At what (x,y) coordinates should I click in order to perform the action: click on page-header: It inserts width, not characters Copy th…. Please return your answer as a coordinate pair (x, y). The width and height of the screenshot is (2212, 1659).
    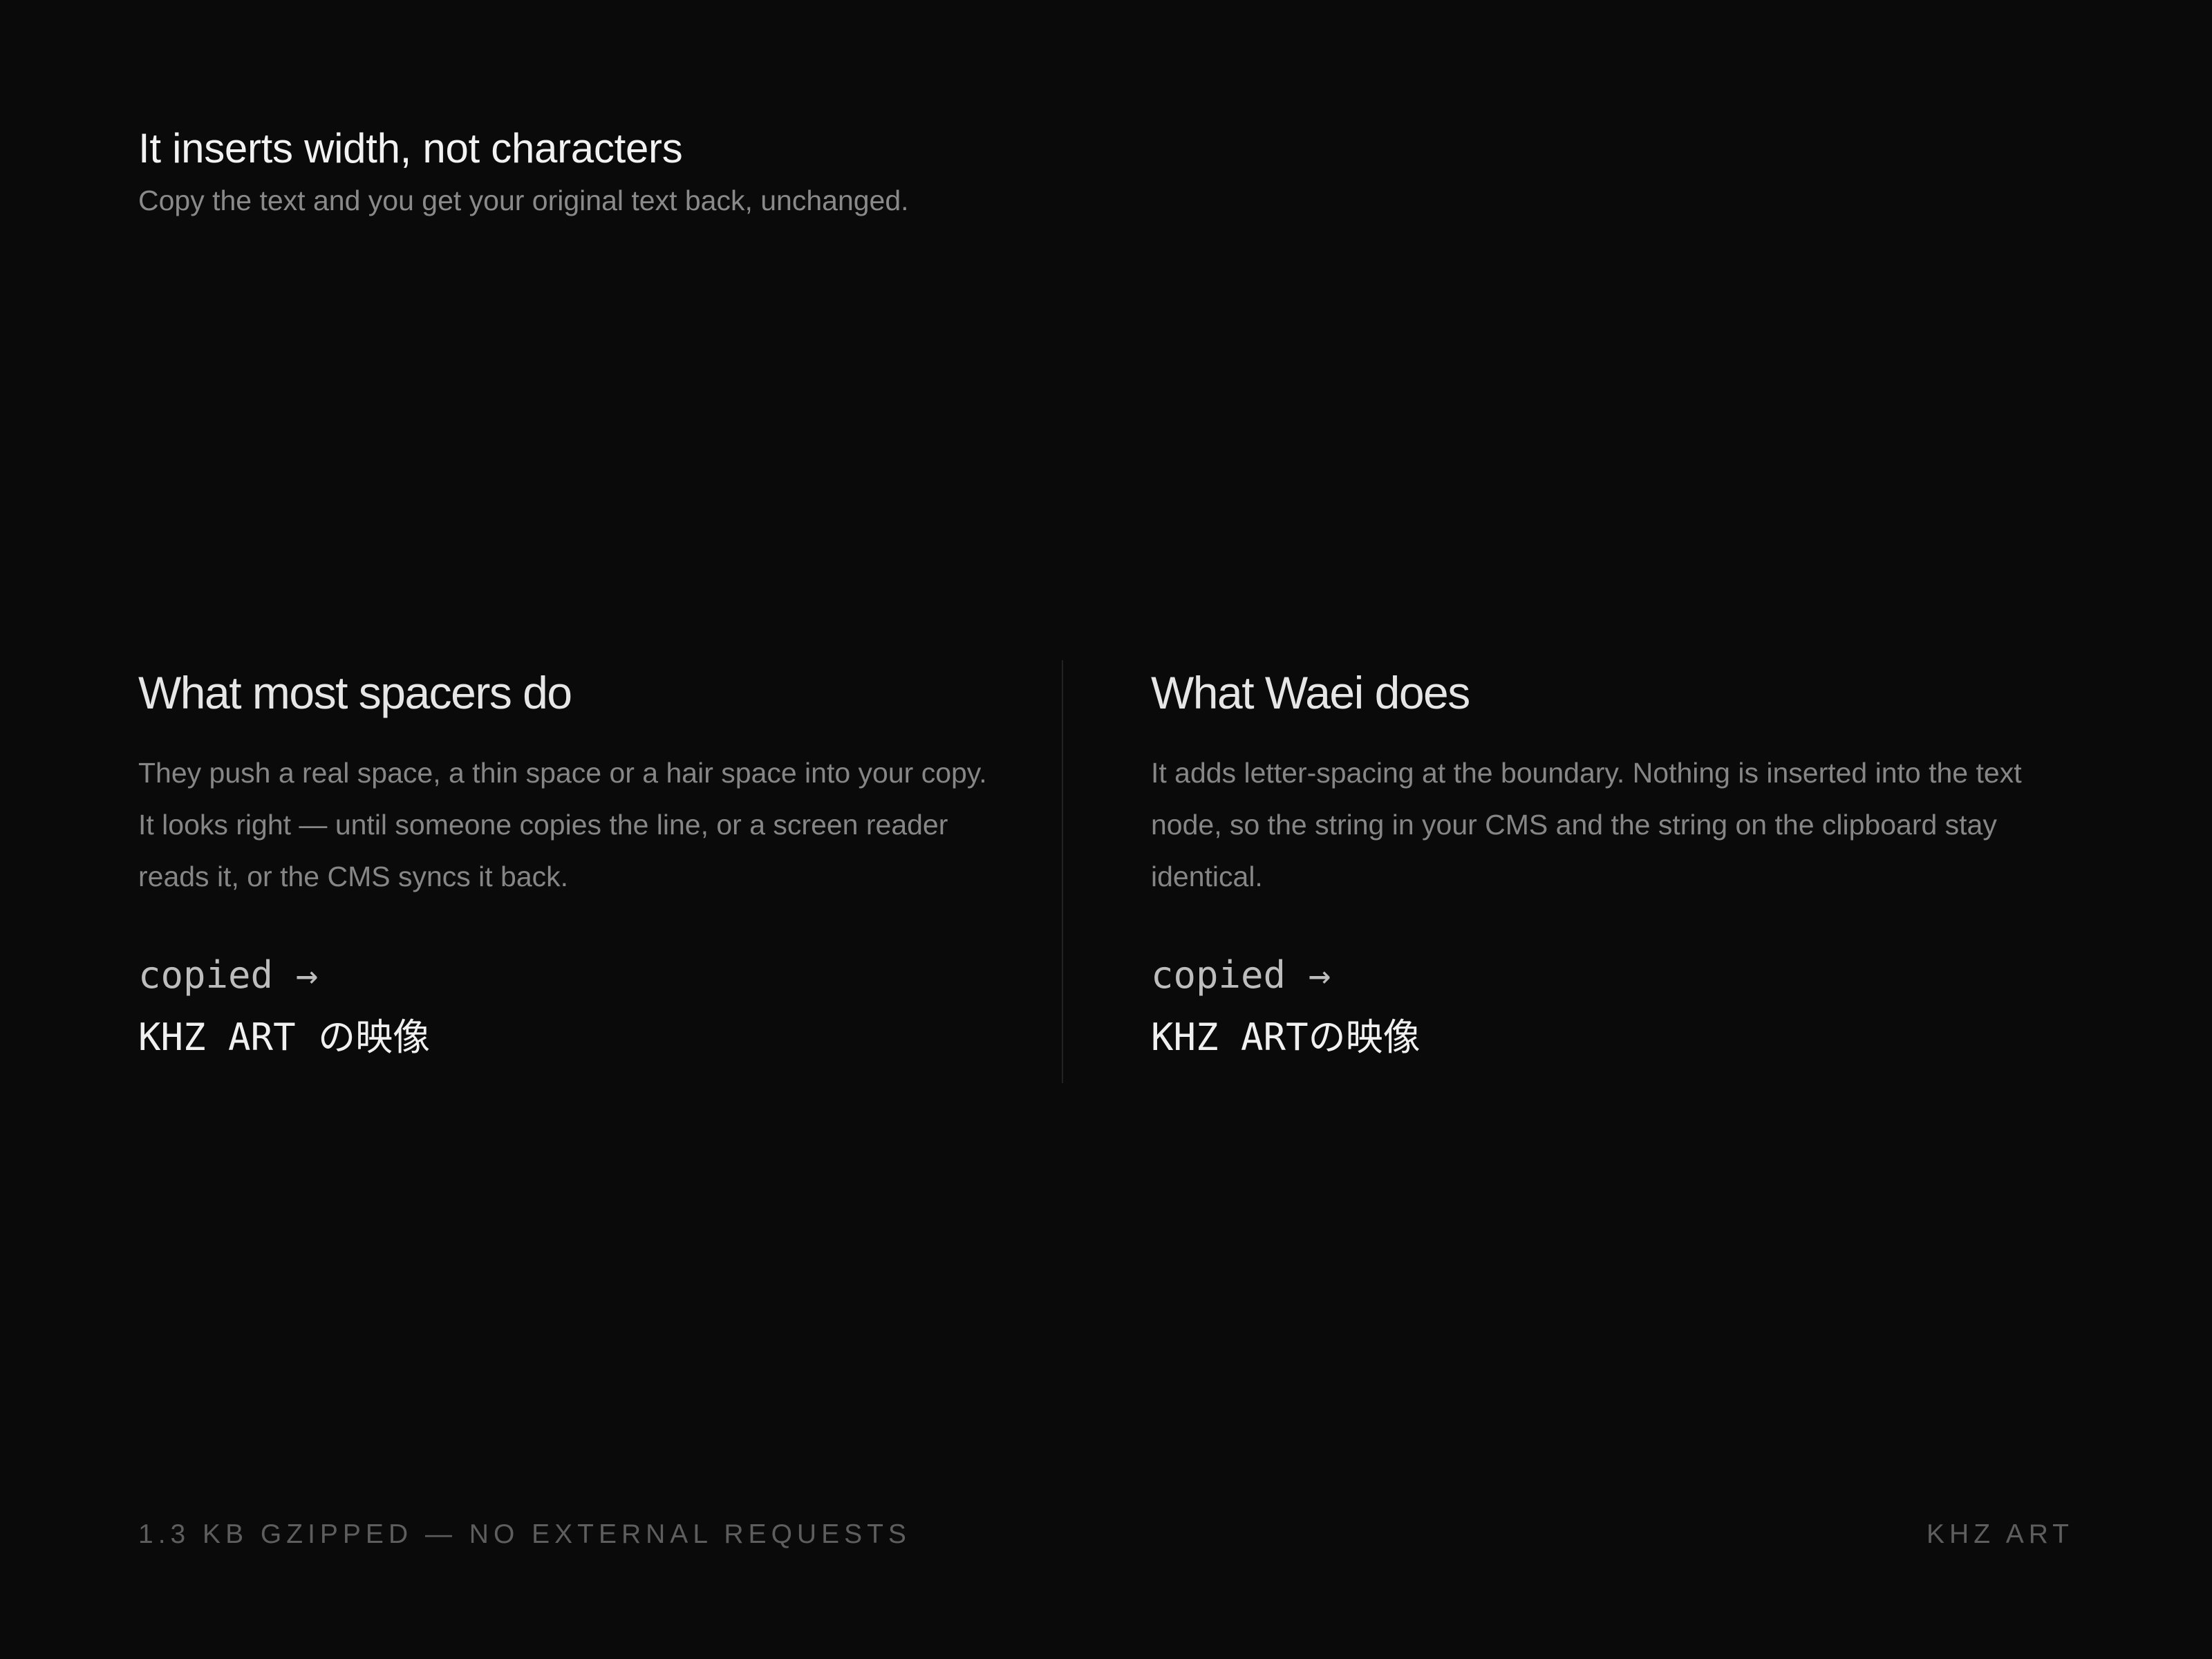
    Looking at the image, I should click on (523, 169).